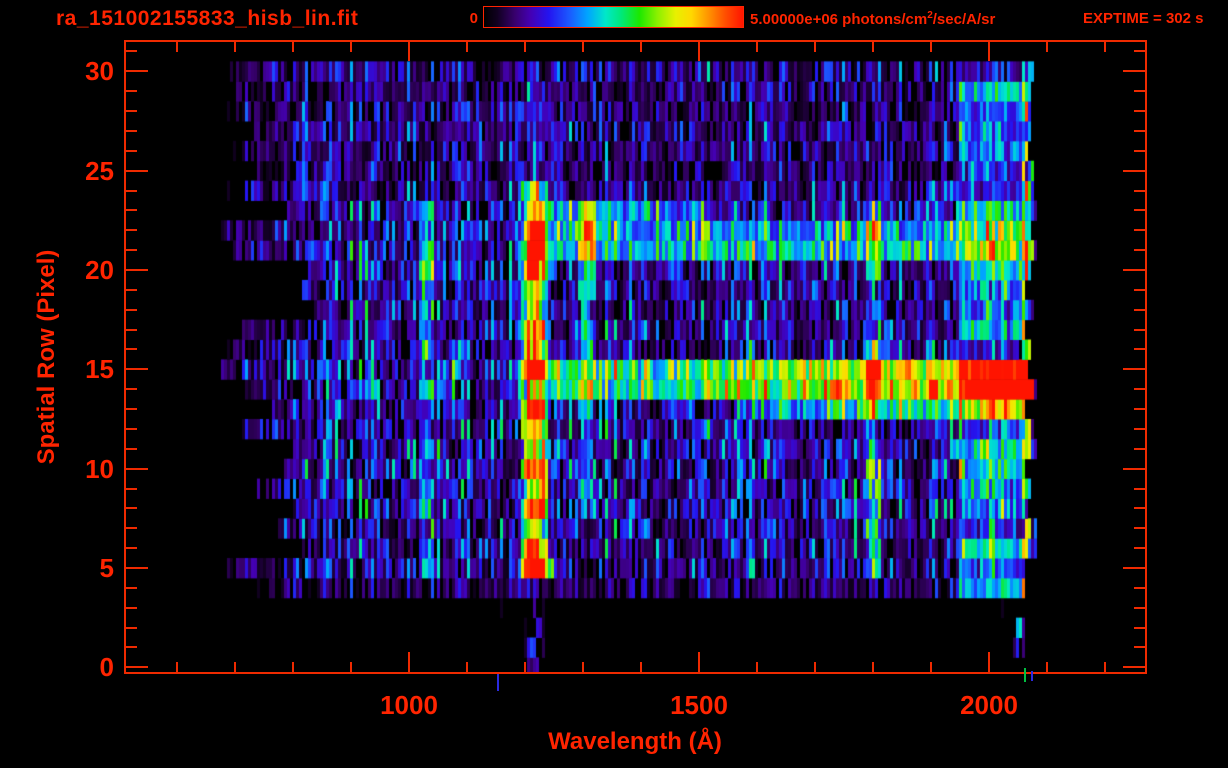  What do you see at coordinates (699, 705) in the screenshot?
I see `x-tick-label: 1500` at bounding box center [699, 705].